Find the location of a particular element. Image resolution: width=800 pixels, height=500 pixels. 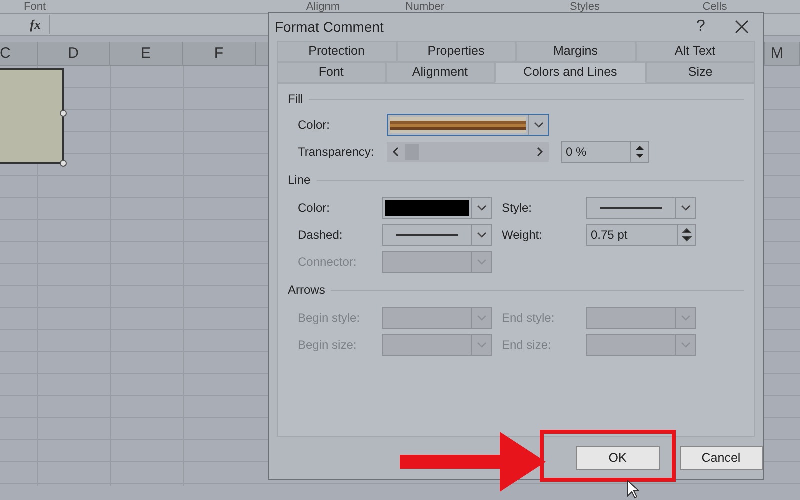

tab: Alignment is located at coordinates (440, 72).